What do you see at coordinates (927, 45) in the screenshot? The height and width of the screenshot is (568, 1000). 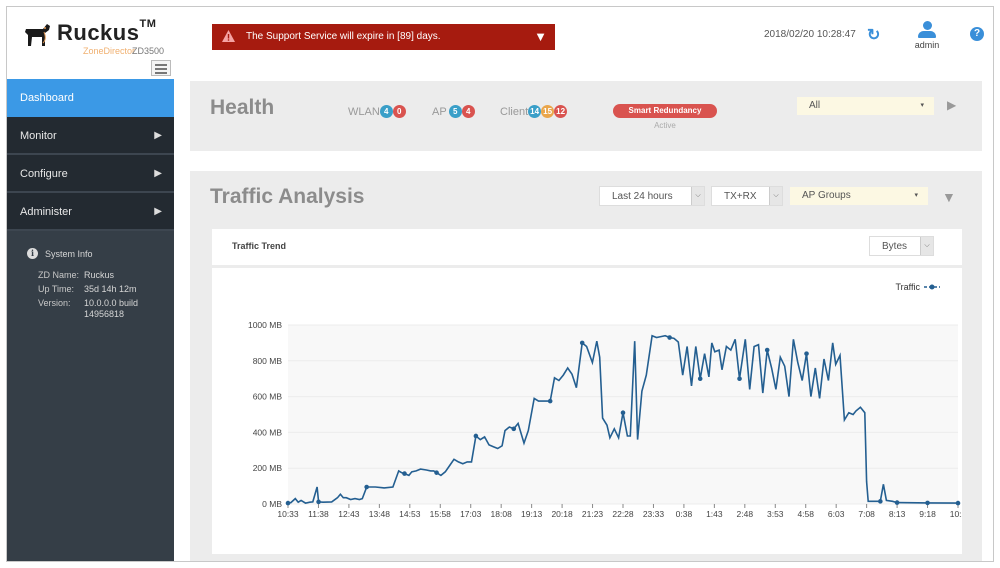 I see `username: admin` at bounding box center [927, 45].